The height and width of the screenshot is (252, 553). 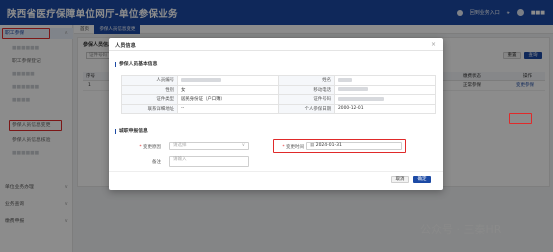 I want to click on reason-label: * 变更原因, so click(x=150, y=147).